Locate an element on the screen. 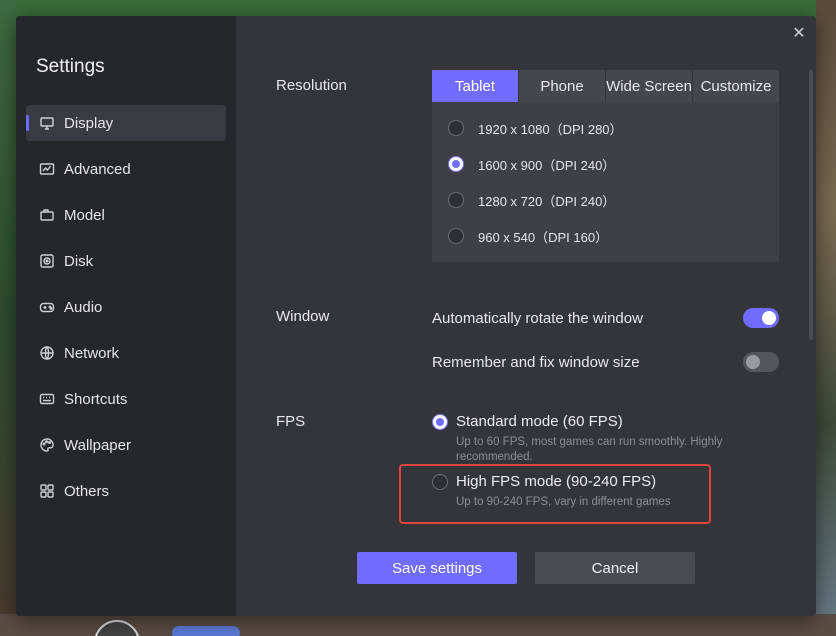 The width and height of the screenshot is (836, 636). game-background-right is located at coordinates (826, 318).